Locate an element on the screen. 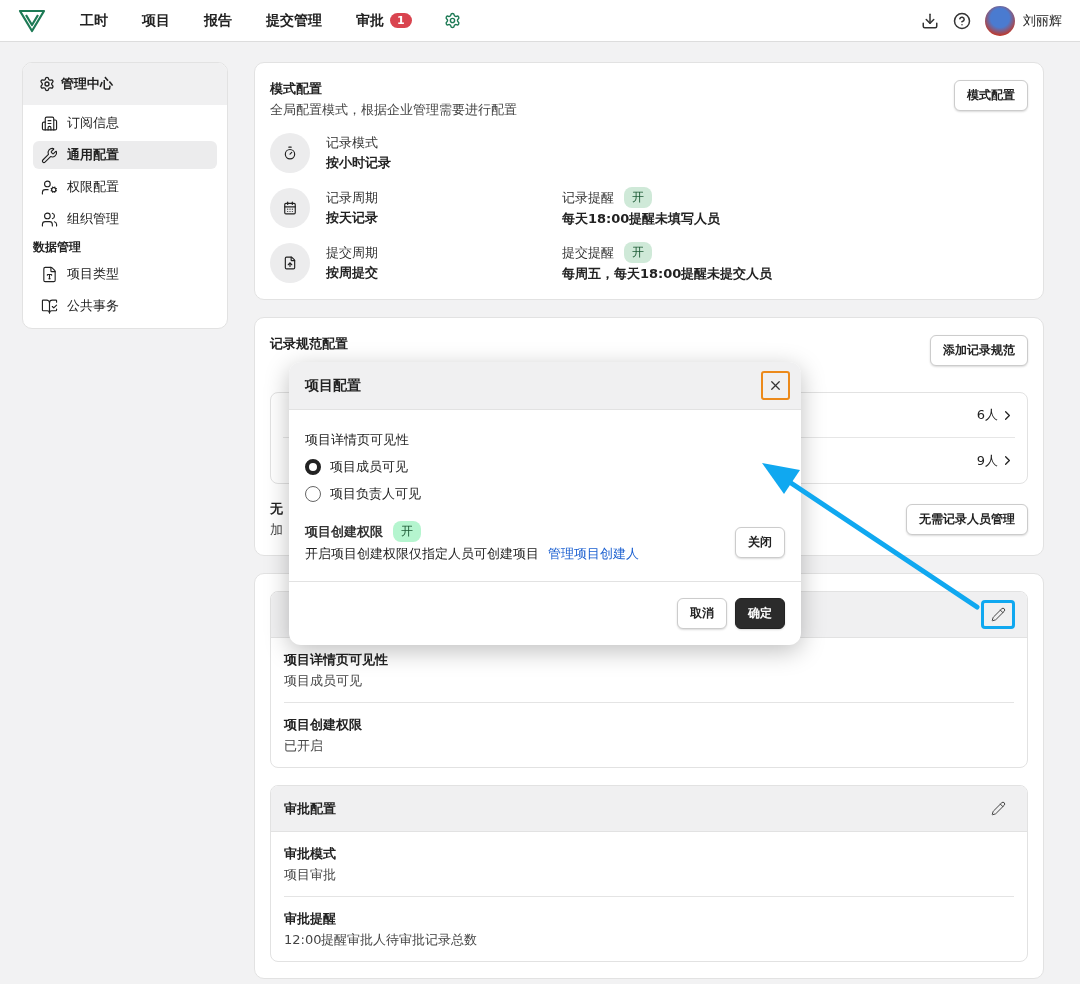 This screenshot has height=984, width=1080. calendar-icon is located at coordinates (290, 207).